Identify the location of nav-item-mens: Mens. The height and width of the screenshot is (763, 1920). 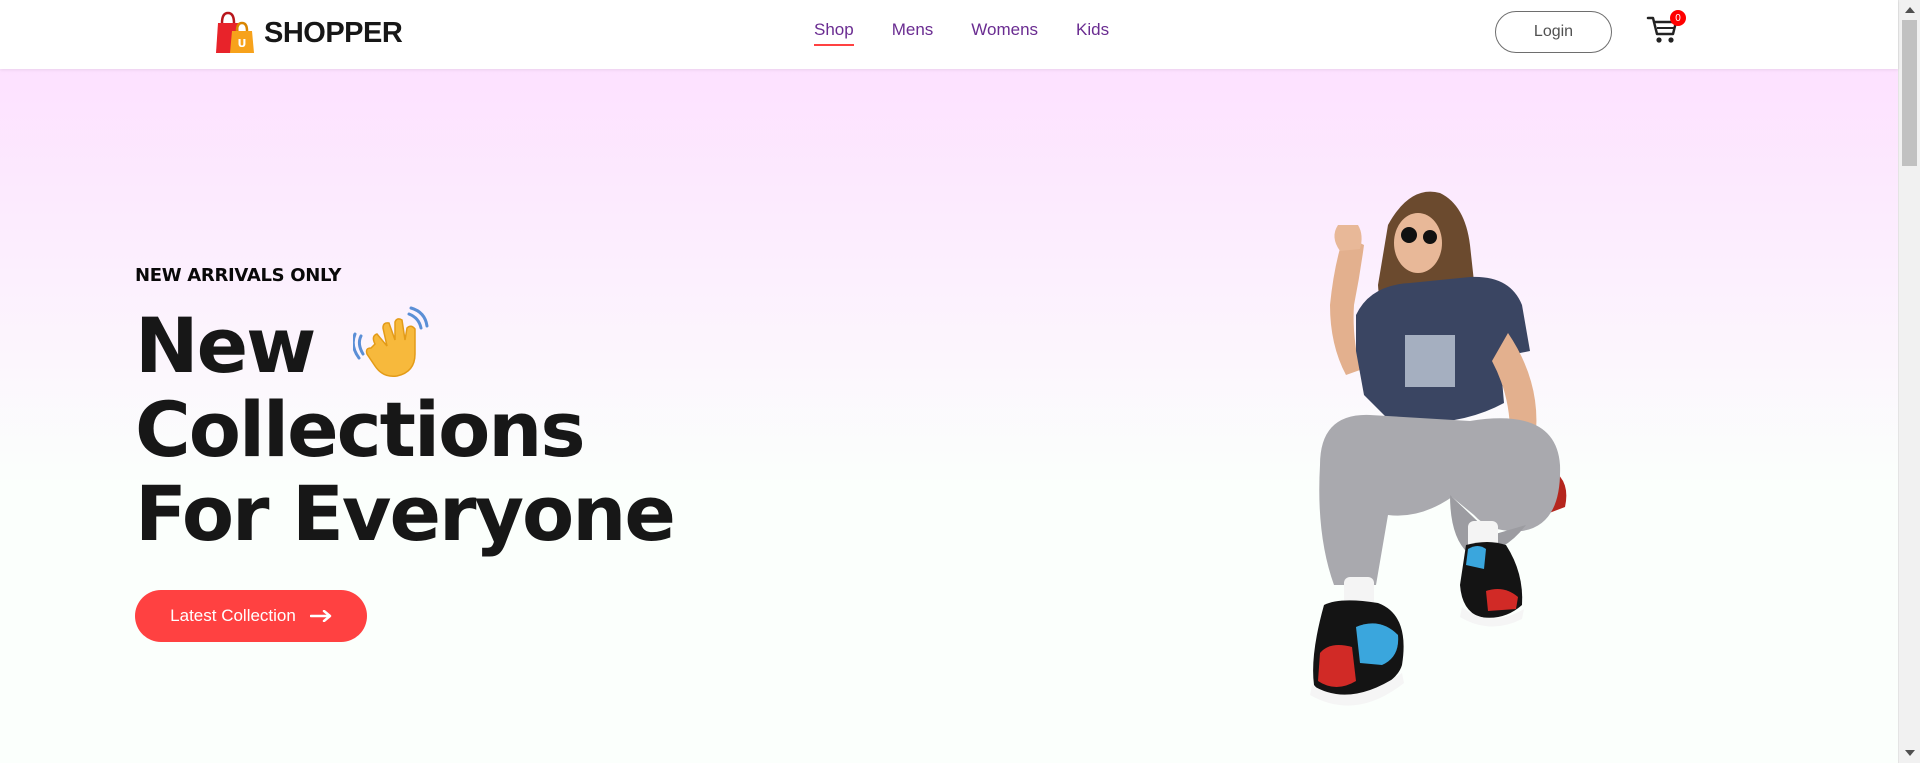
(913, 33).